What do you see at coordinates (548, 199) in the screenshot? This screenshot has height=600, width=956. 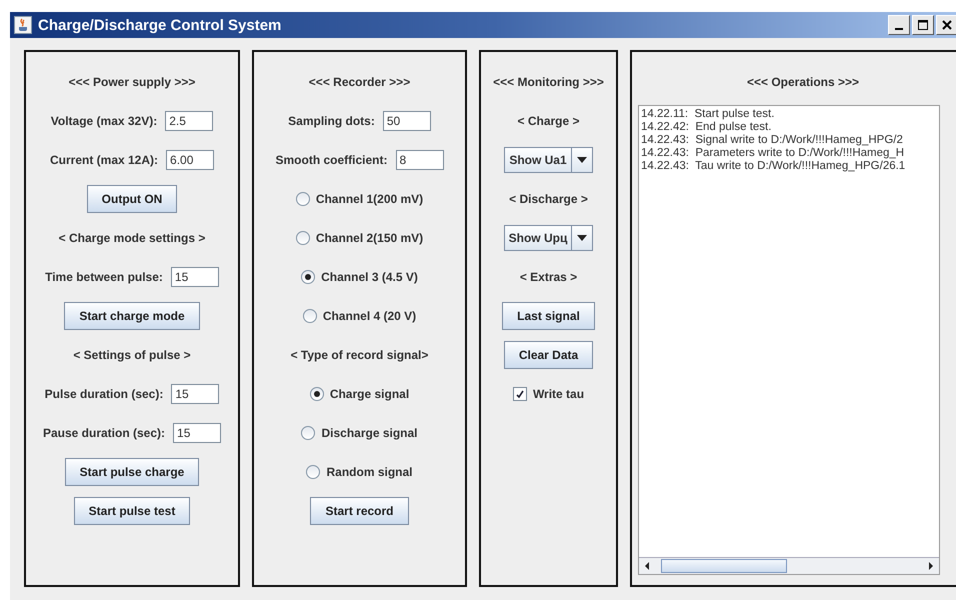 I see `section-heading: < Discharge >` at bounding box center [548, 199].